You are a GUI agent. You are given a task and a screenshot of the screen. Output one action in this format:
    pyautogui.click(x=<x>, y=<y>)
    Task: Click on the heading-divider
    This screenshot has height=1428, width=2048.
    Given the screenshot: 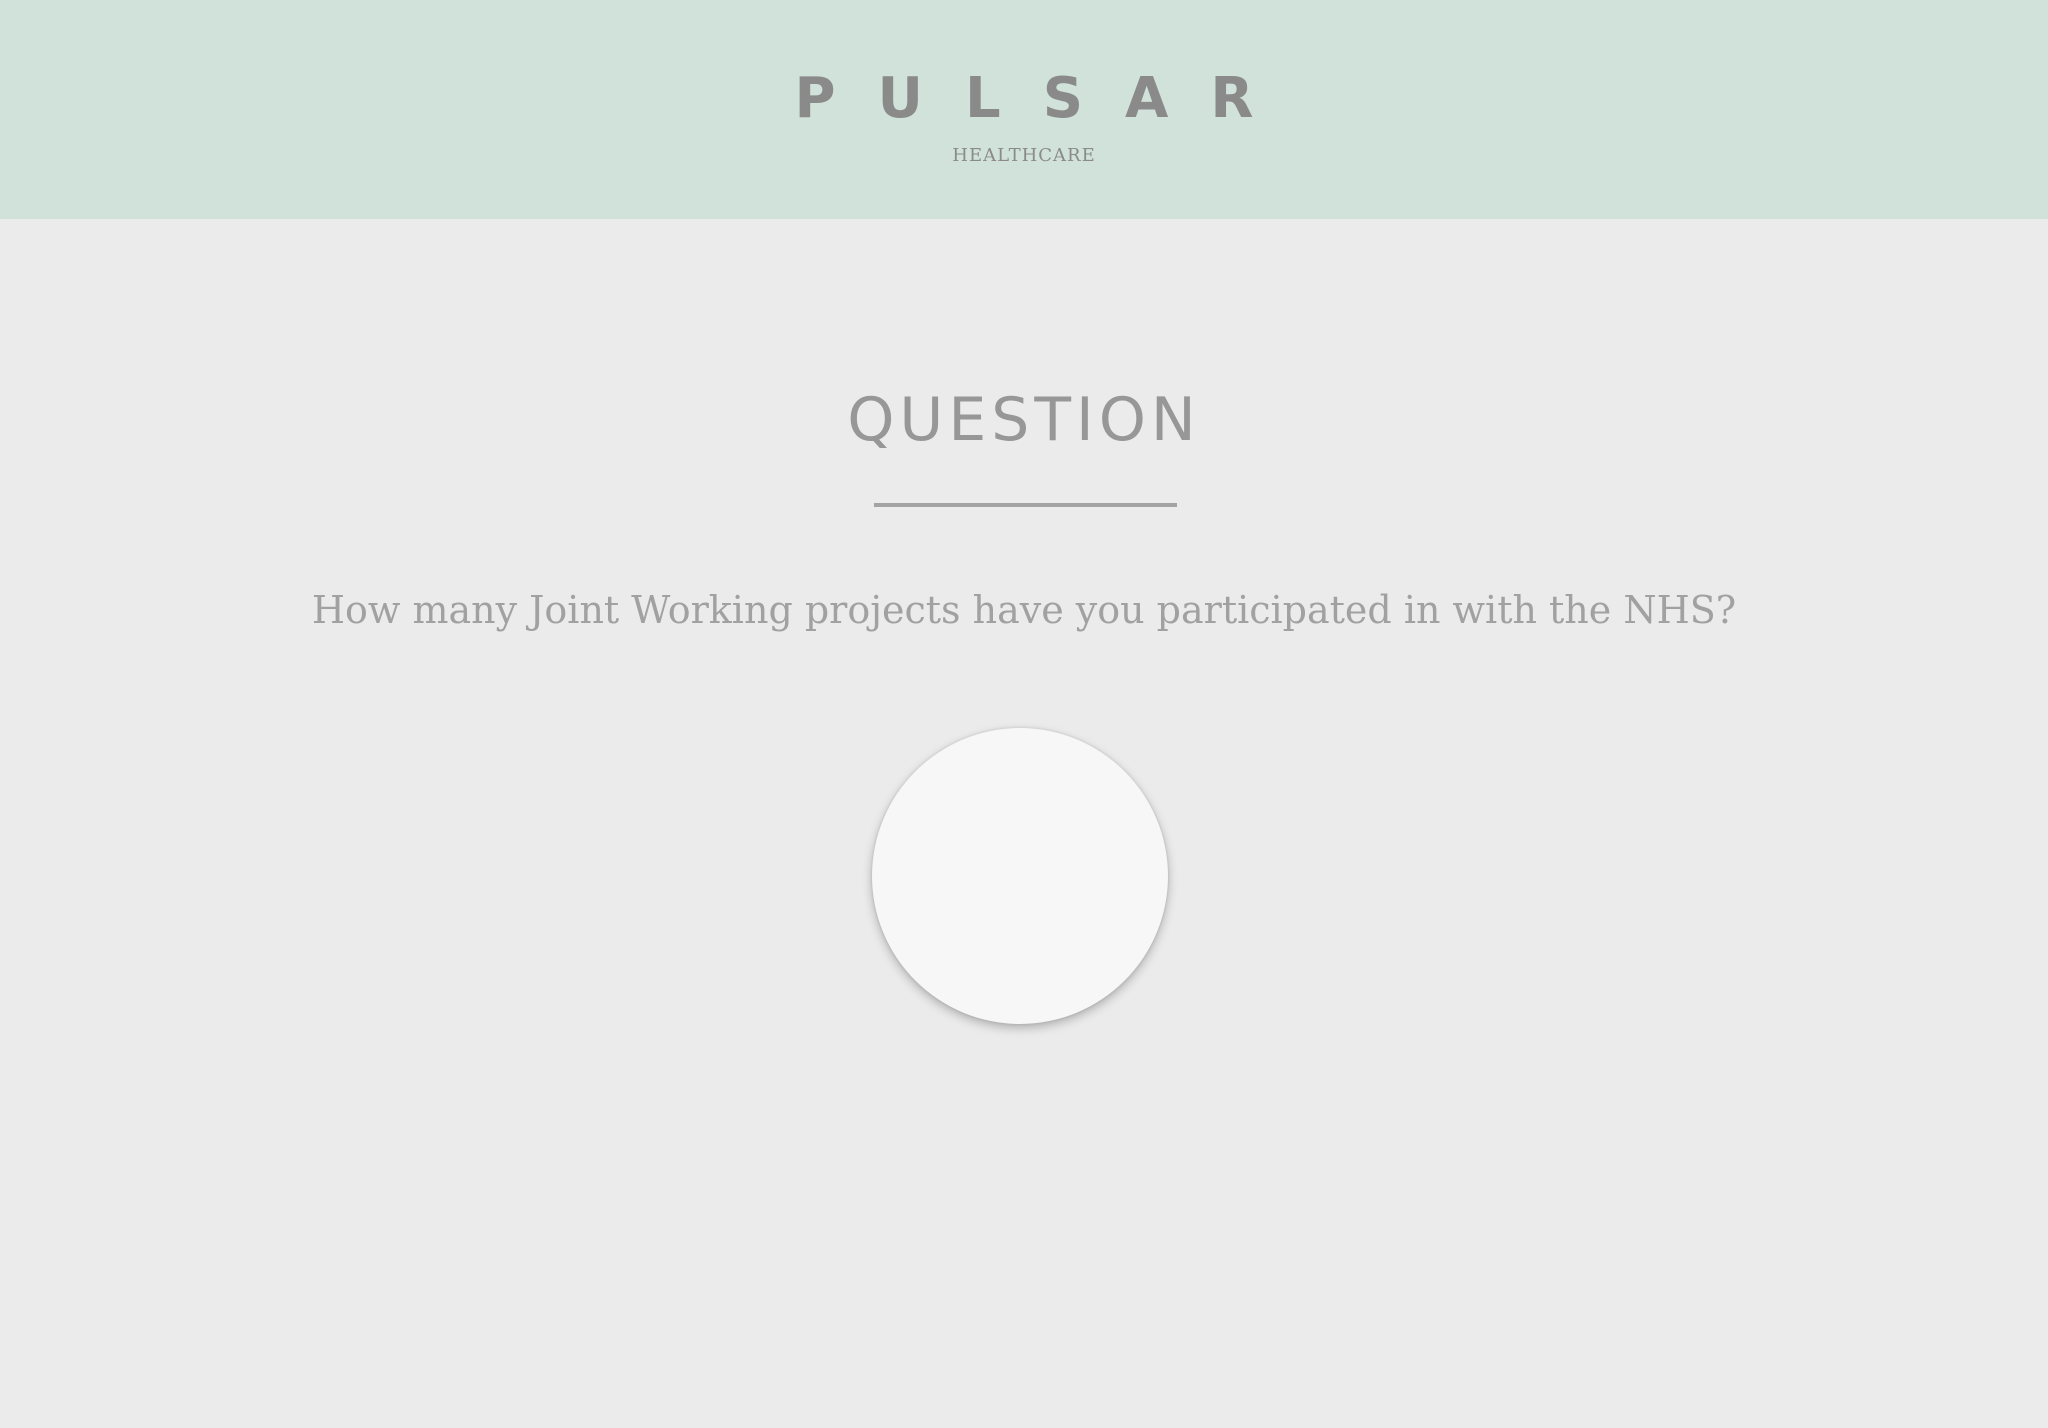 What is the action you would take?
    pyautogui.click(x=1025, y=505)
    